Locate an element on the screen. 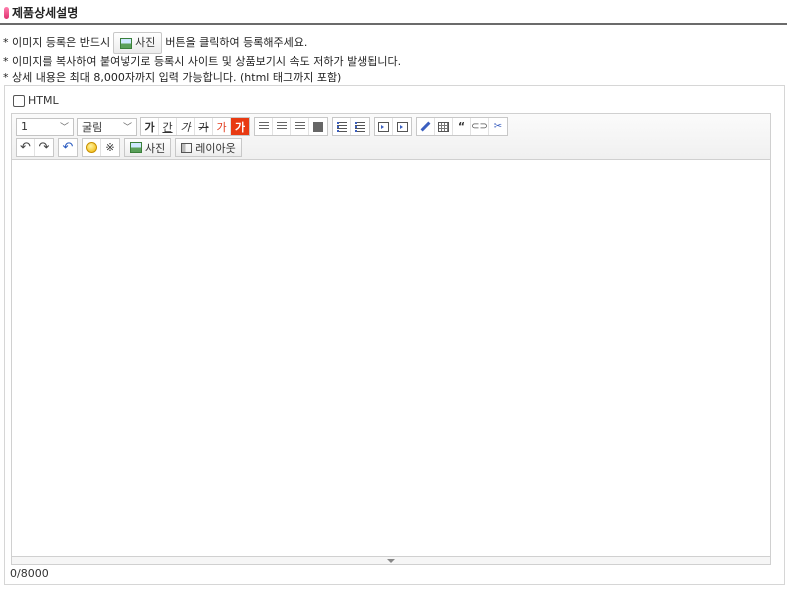 The width and height of the screenshot is (791, 592). bullet-list-icon is located at coordinates (360, 126).